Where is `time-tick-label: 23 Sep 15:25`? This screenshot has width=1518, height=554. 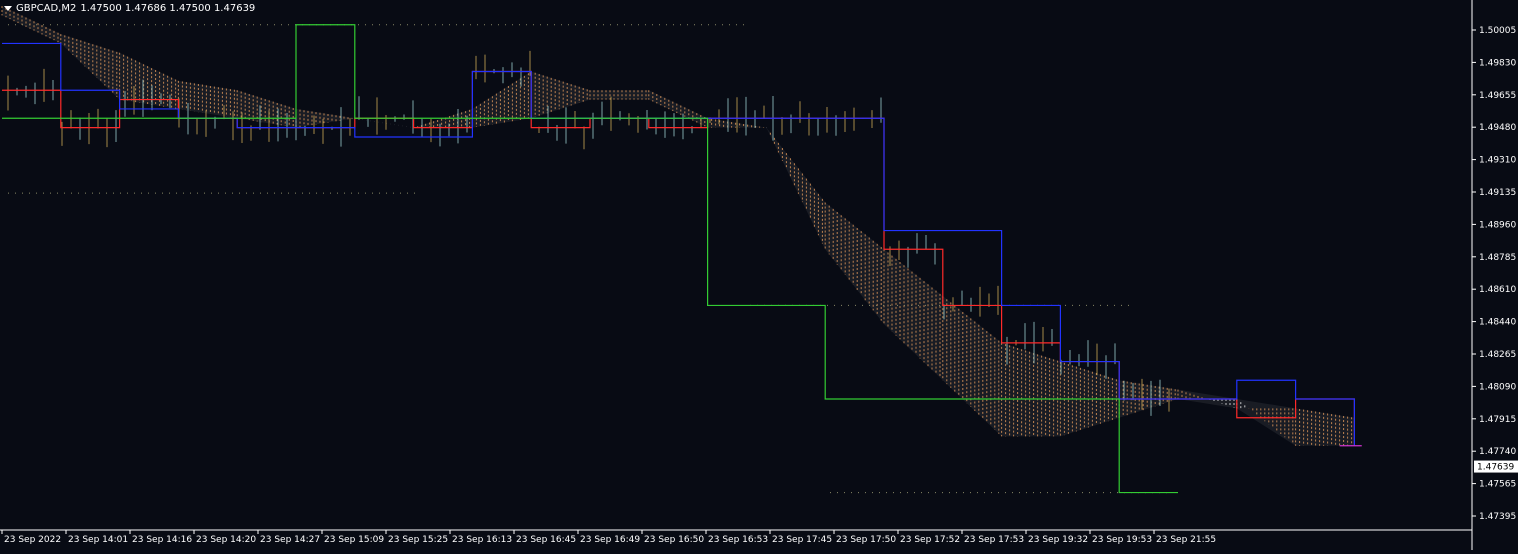
time-tick-label: 23 Sep 15:25 is located at coordinates (418, 540).